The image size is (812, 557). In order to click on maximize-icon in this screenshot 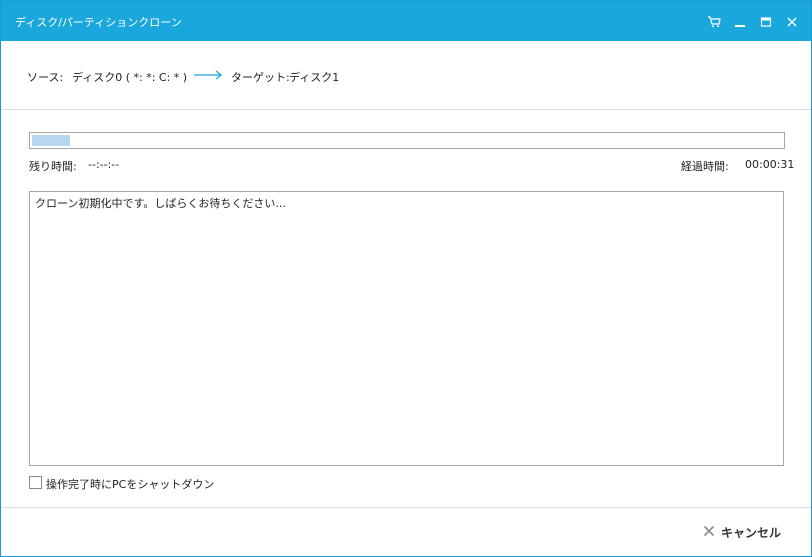, I will do `click(766, 22)`.